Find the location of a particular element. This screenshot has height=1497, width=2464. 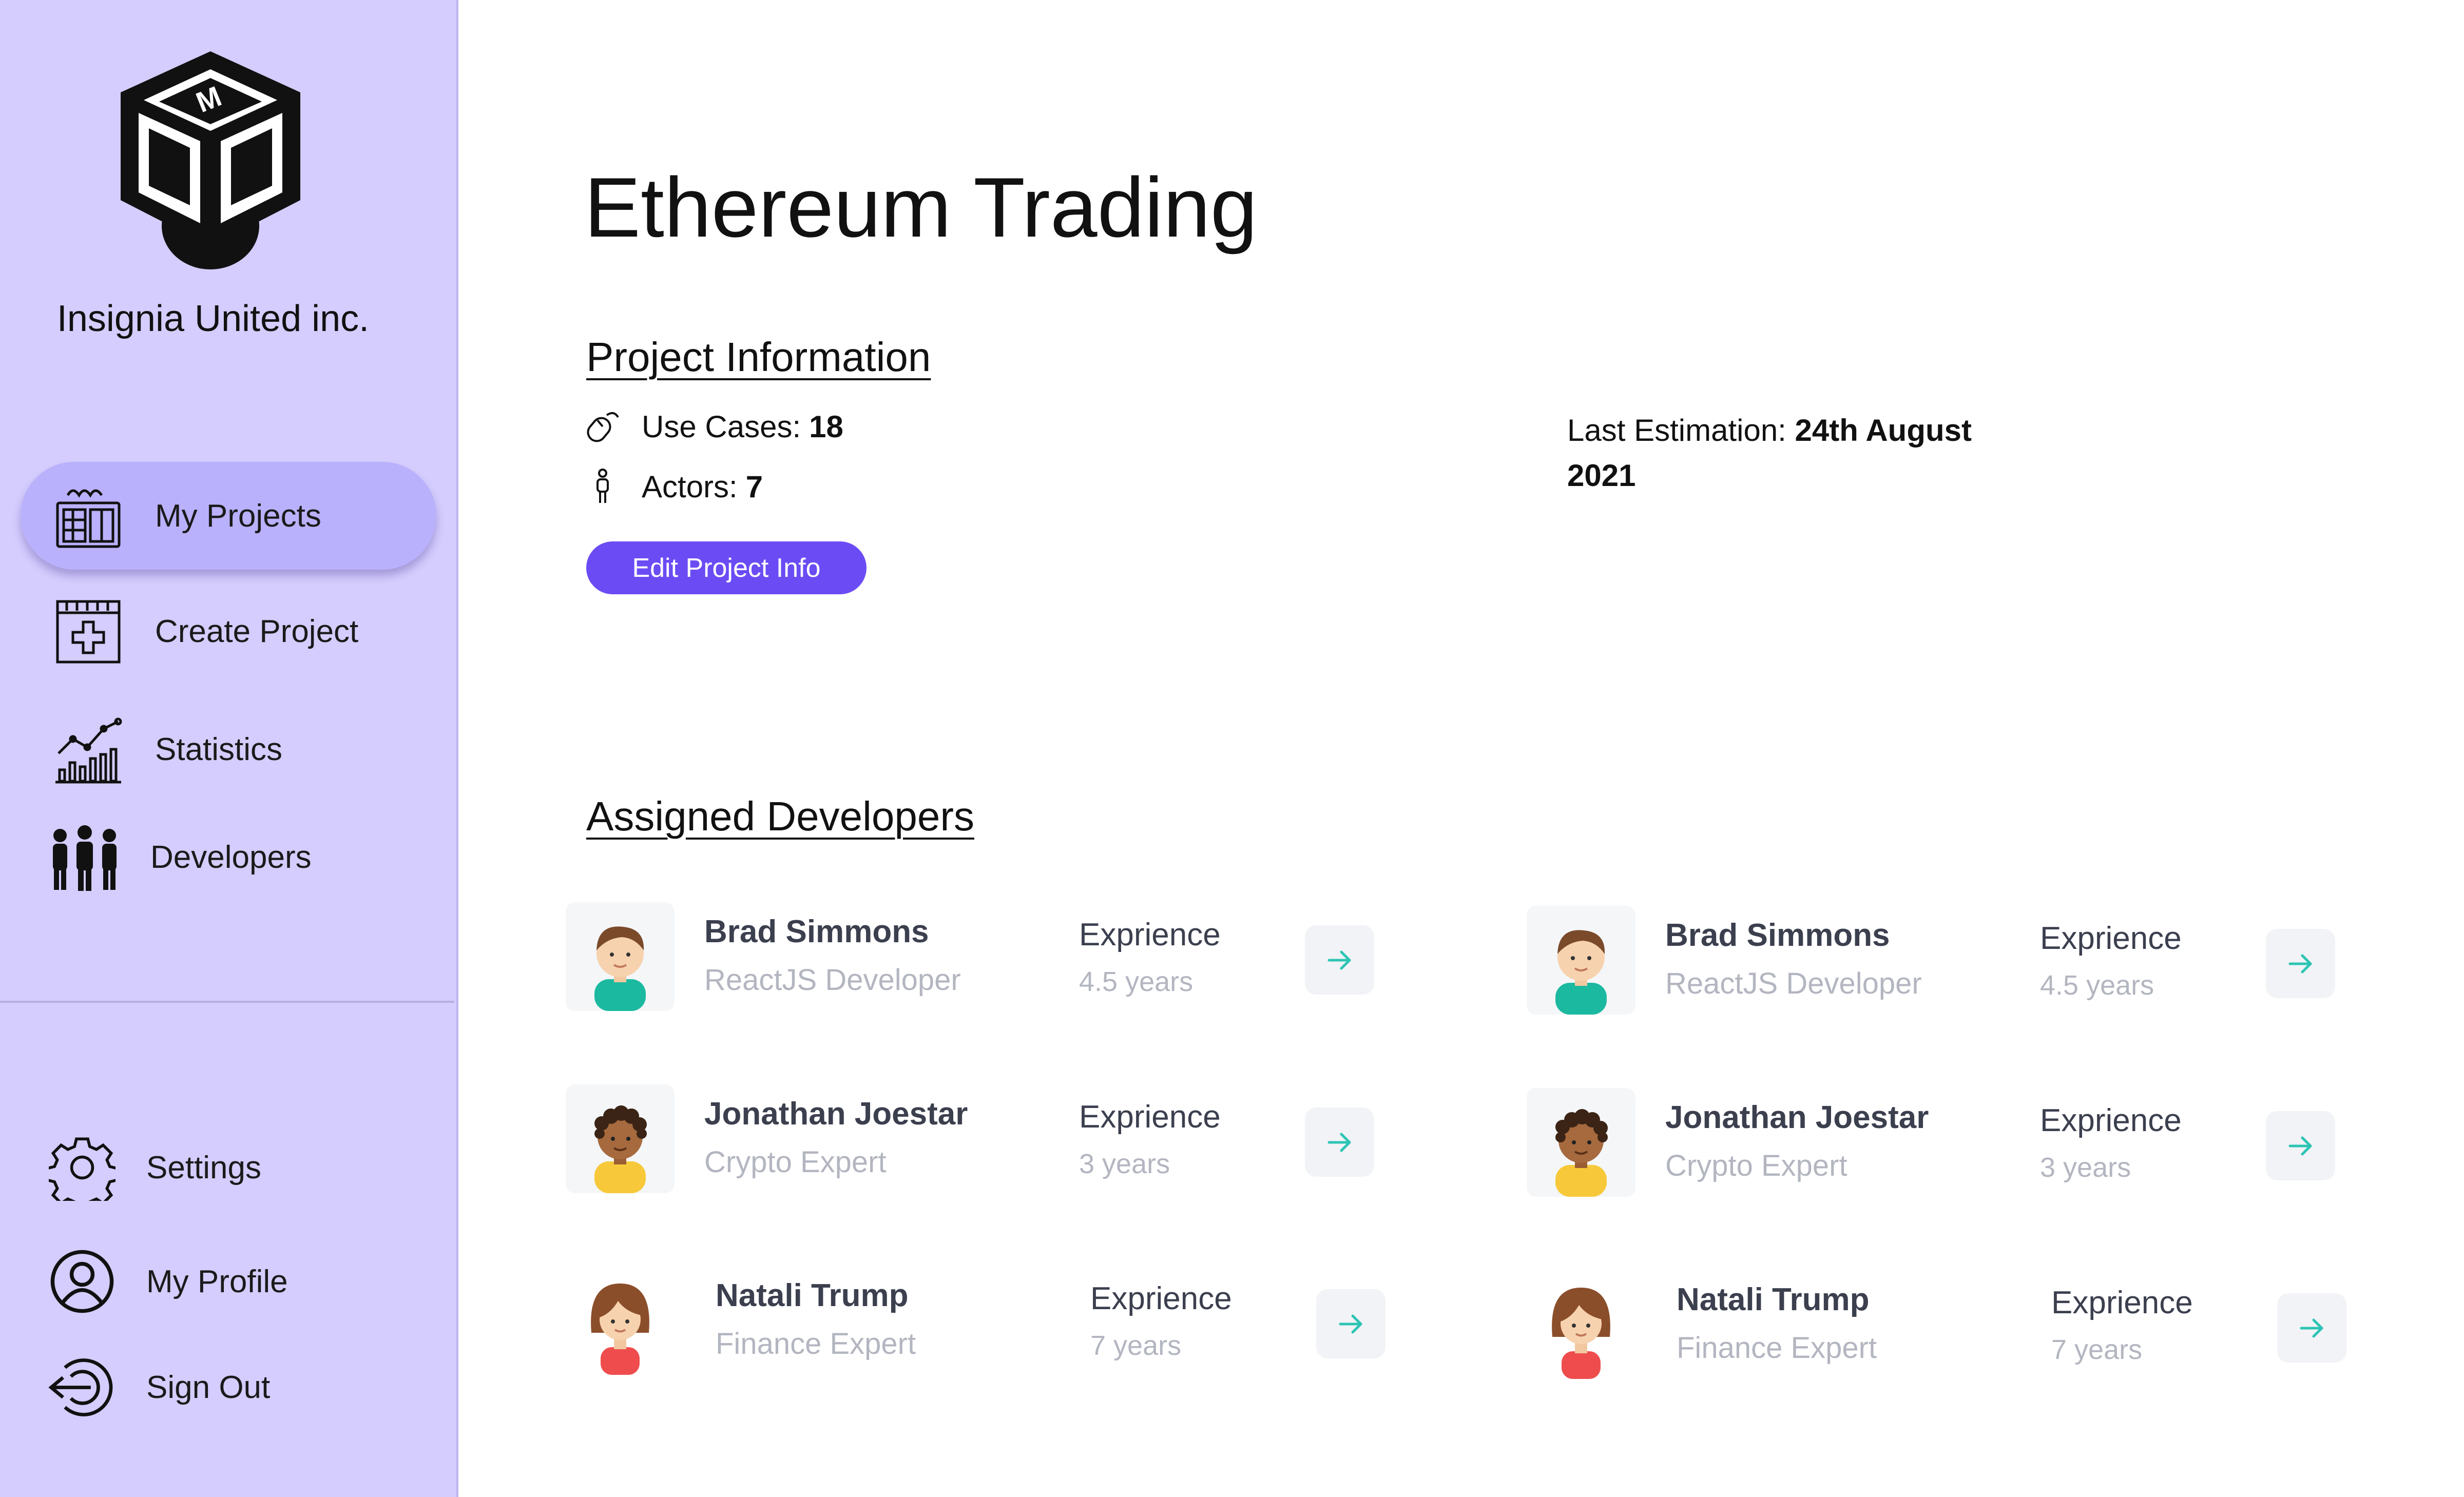

nav-my-profile: My Profile is located at coordinates (228, 1281).